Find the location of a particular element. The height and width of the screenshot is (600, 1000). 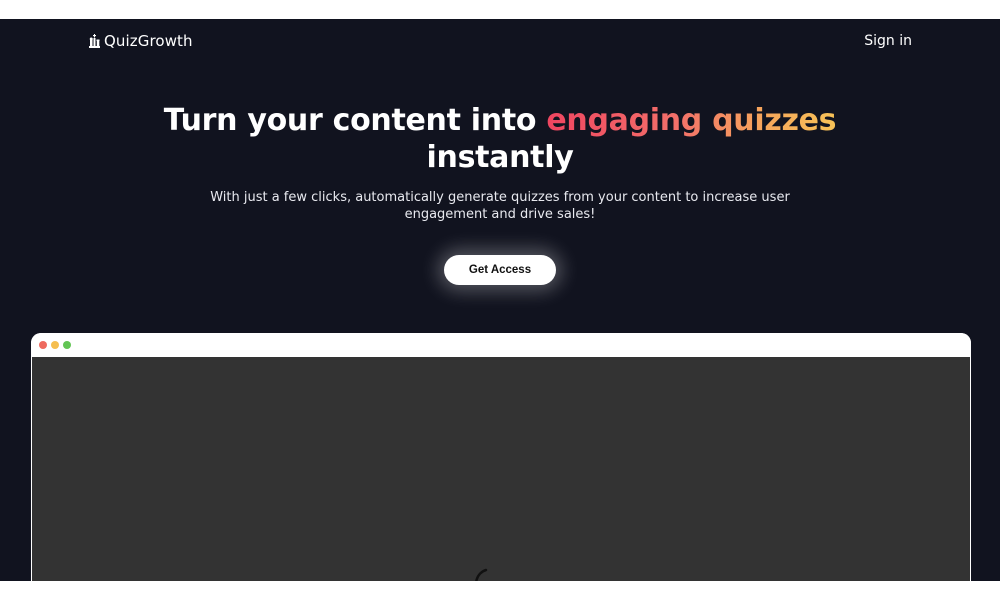

maximize-dot is located at coordinates (67, 345).